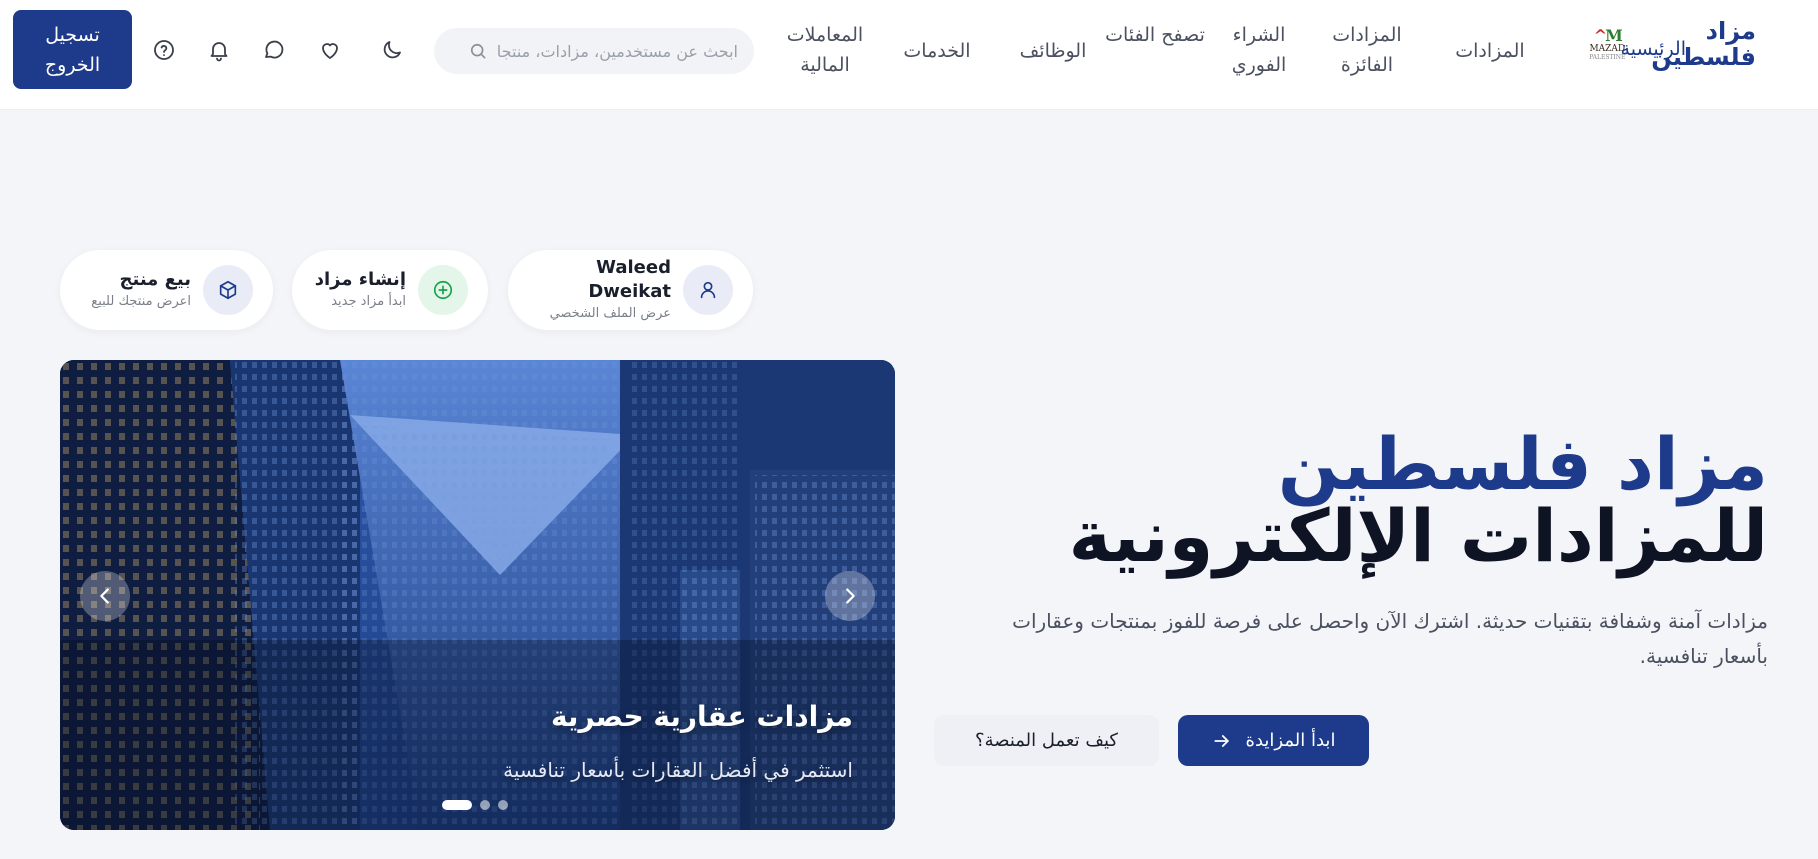 Image resolution: width=1818 pixels, height=859 pixels. I want to click on nav-item-buy-now: الشراء الفوري, so click(1259, 50).